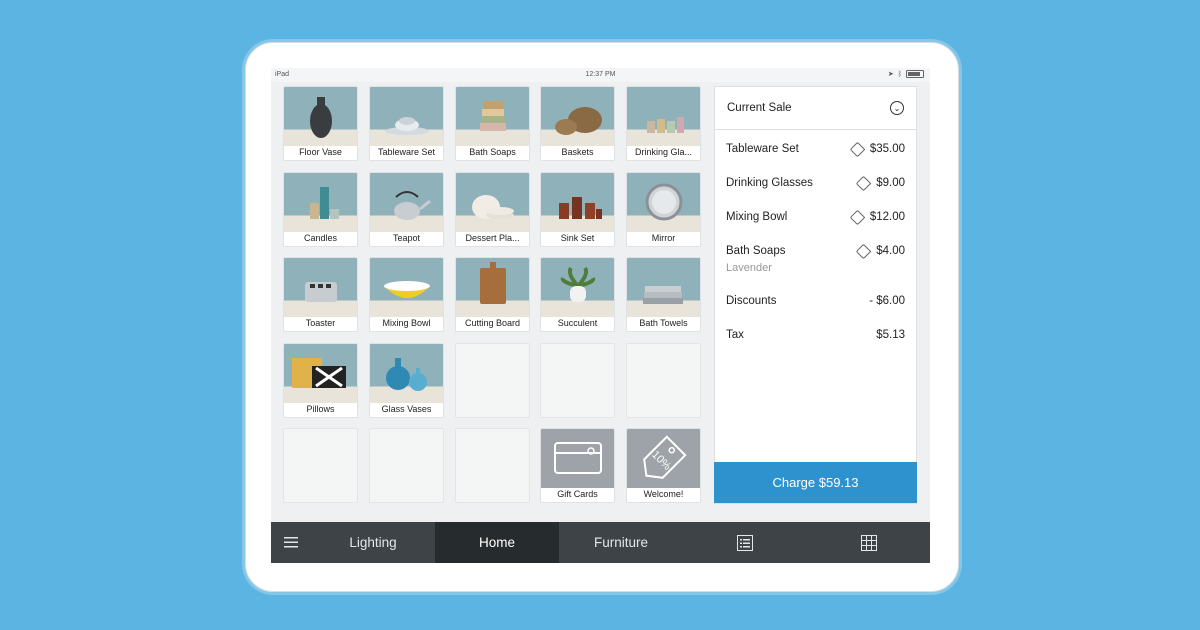 The height and width of the screenshot is (630, 1200). What do you see at coordinates (890, 74) in the screenshot?
I see `location-icon: ➤` at bounding box center [890, 74].